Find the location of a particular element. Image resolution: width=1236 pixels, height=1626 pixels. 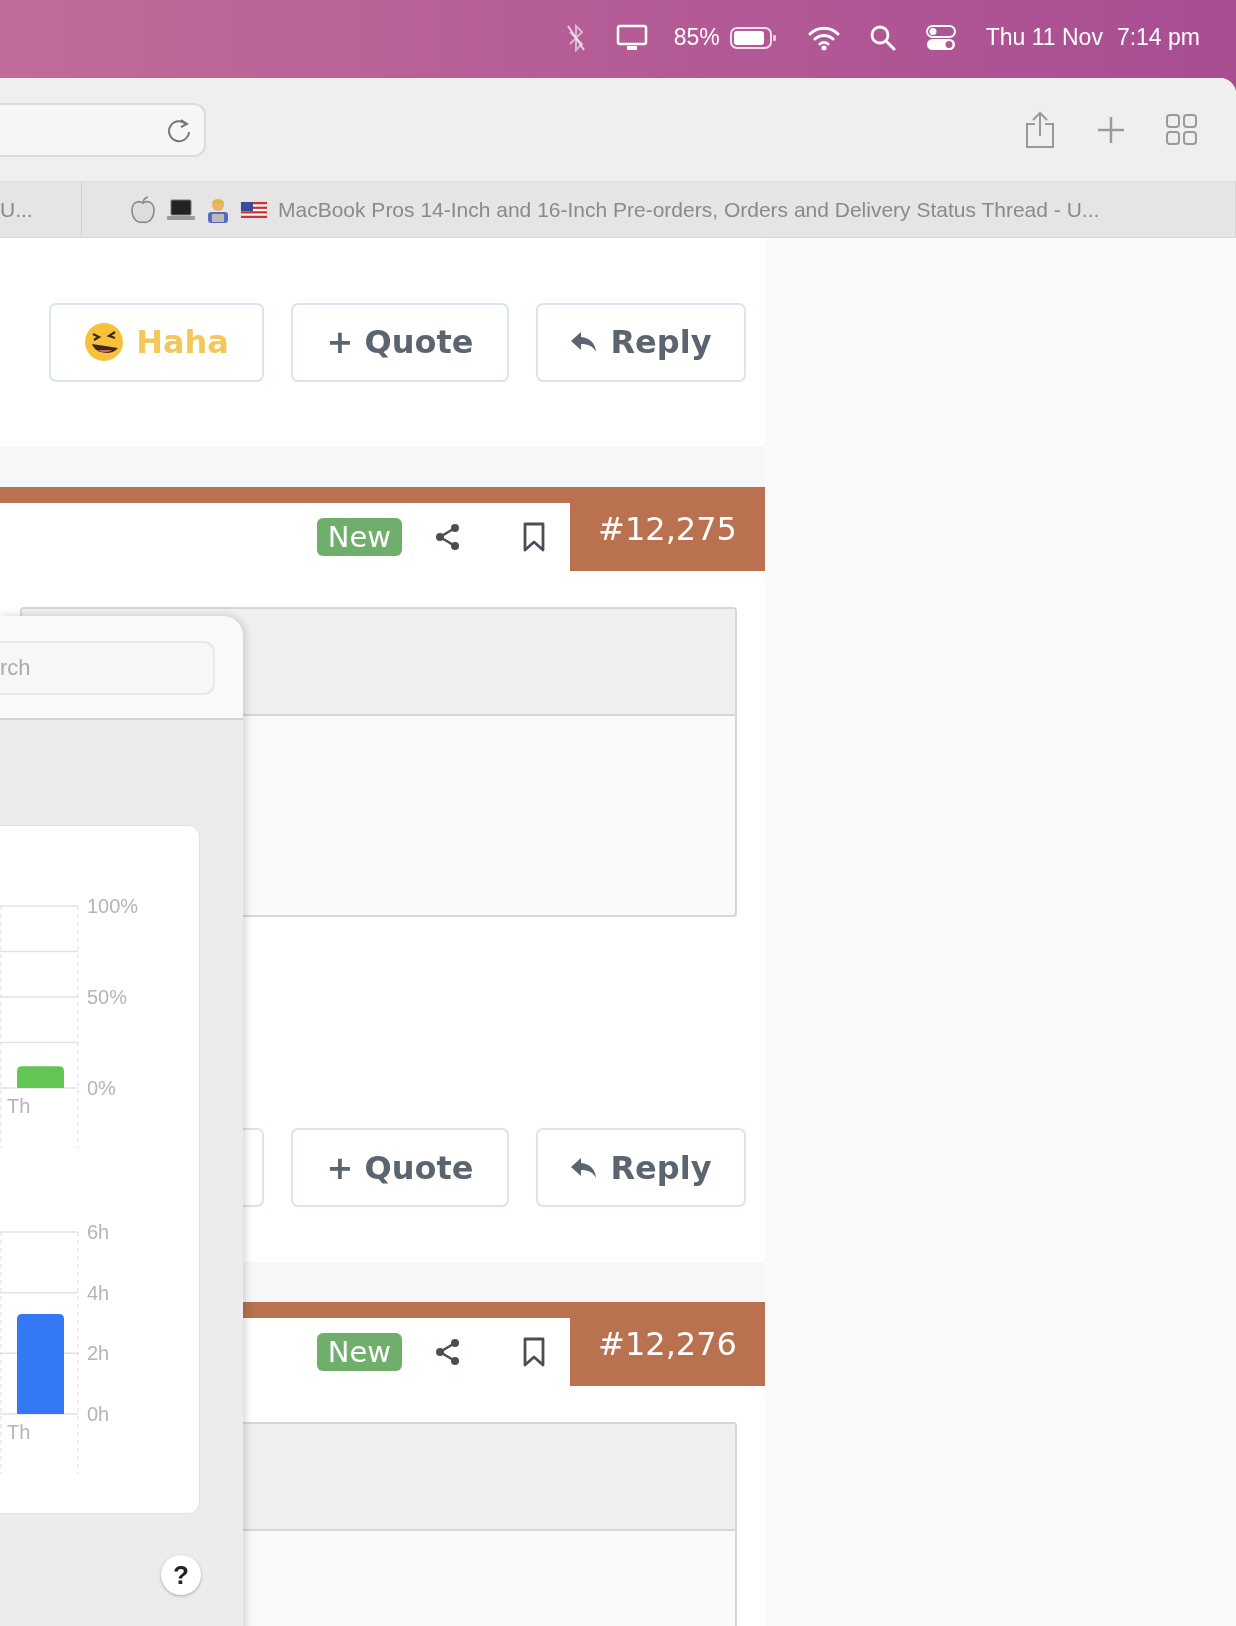

tab-overview-icon is located at coordinates (1182, 129).